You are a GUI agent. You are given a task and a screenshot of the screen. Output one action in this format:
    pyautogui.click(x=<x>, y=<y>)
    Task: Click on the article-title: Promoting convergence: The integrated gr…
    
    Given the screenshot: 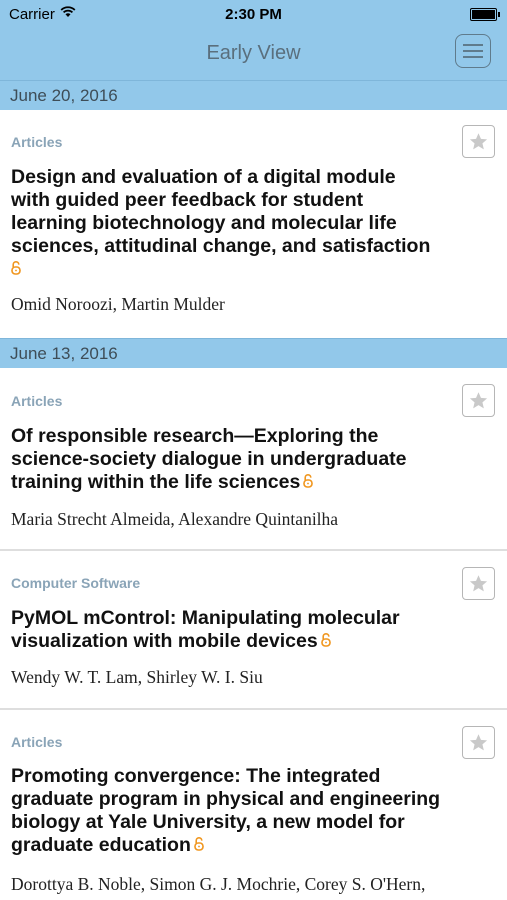 What is the action you would take?
    pyautogui.click(x=256, y=811)
    